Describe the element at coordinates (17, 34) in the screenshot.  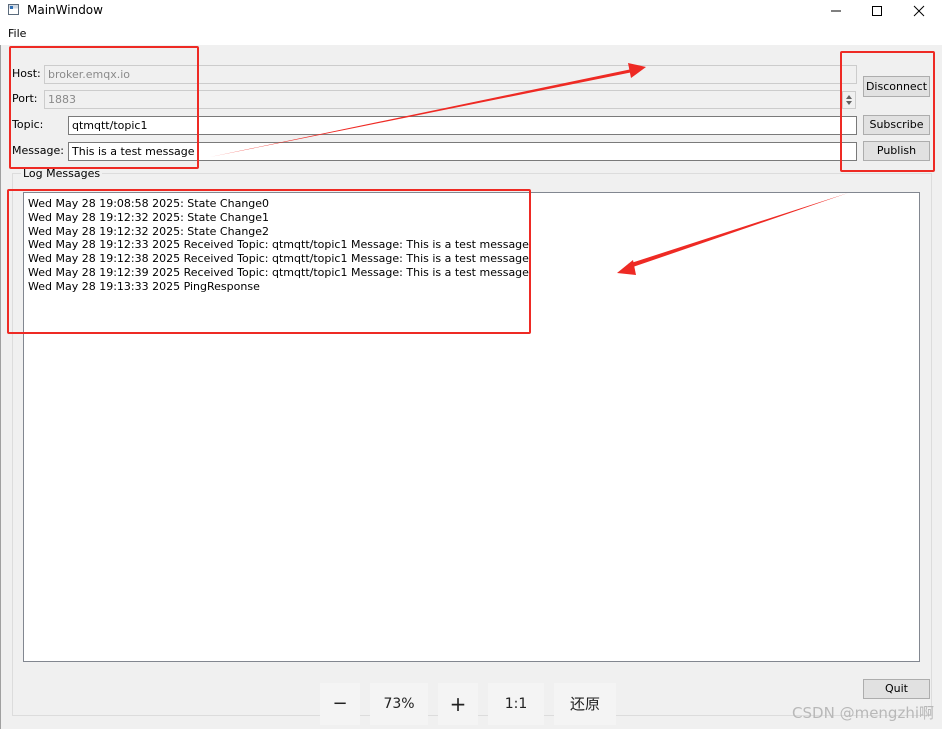
I see `menu-file: File` at that location.